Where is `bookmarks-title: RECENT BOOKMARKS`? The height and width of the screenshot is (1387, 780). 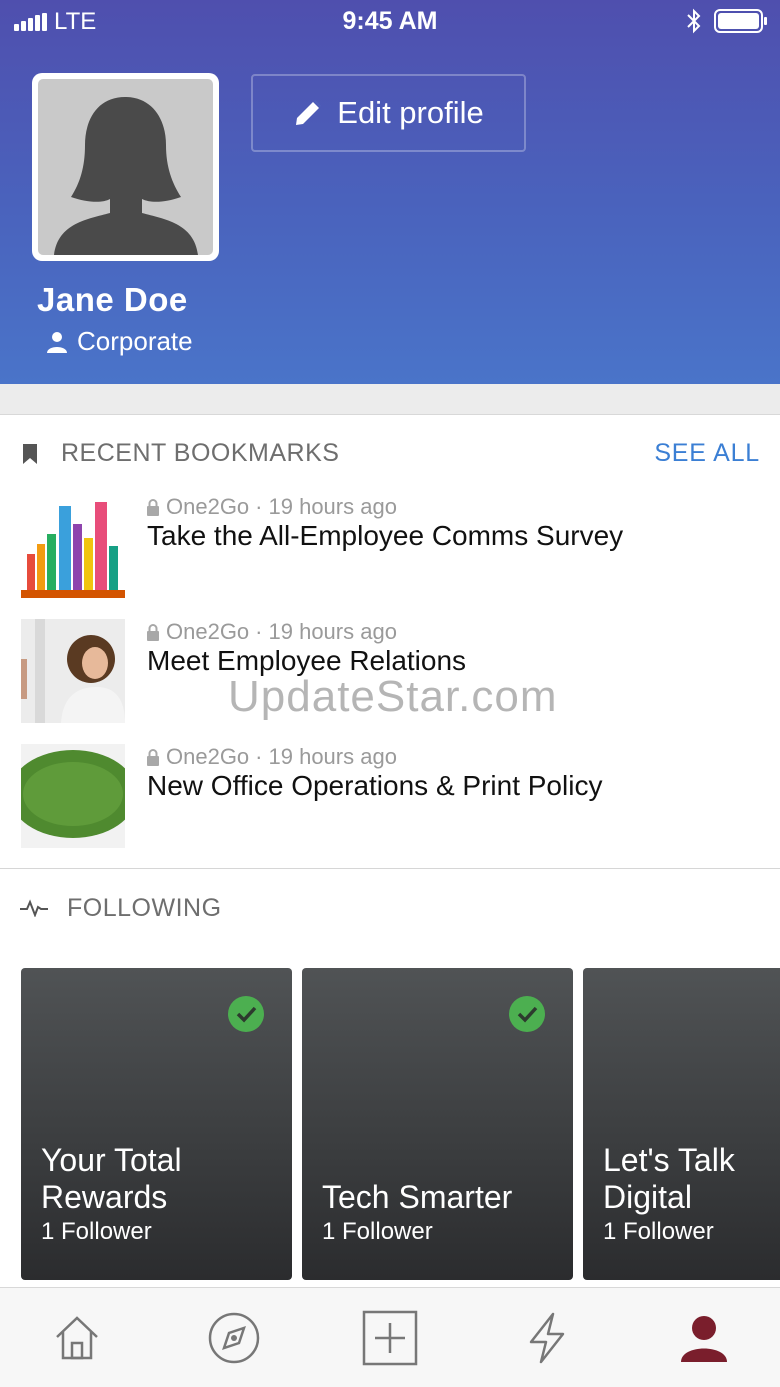
bookmarks-title: RECENT BOOKMARKS is located at coordinates (200, 452).